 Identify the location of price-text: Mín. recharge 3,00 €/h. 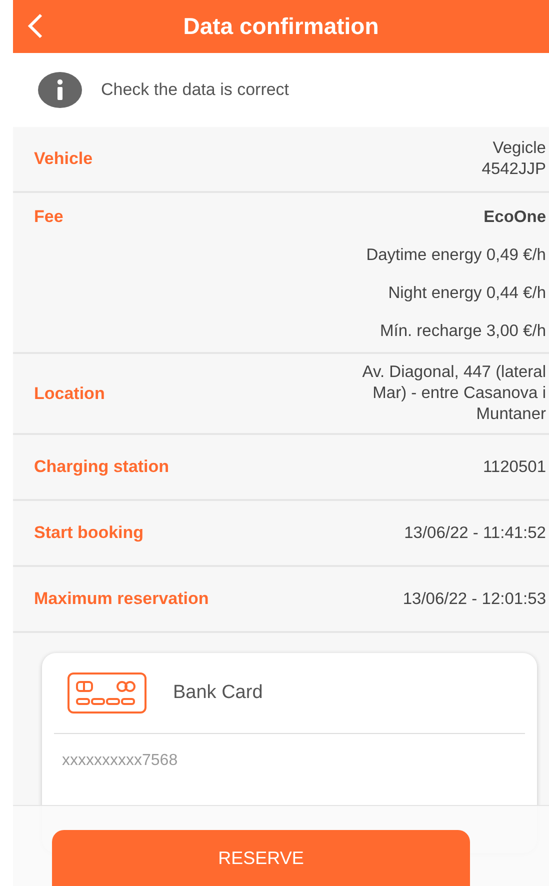
(463, 331).